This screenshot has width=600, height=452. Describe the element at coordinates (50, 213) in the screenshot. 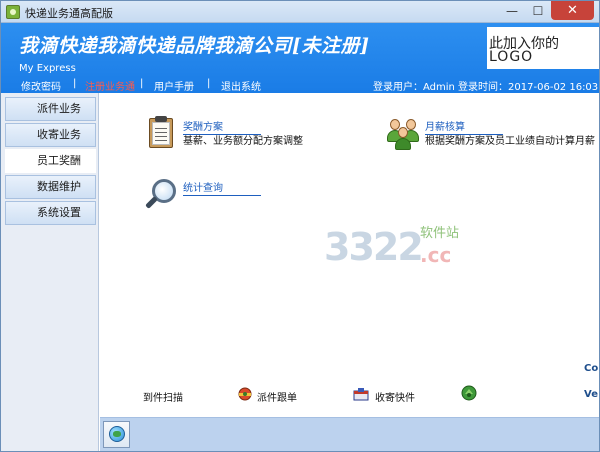

I see `sidebar-item-settings: 系统设置` at that location.